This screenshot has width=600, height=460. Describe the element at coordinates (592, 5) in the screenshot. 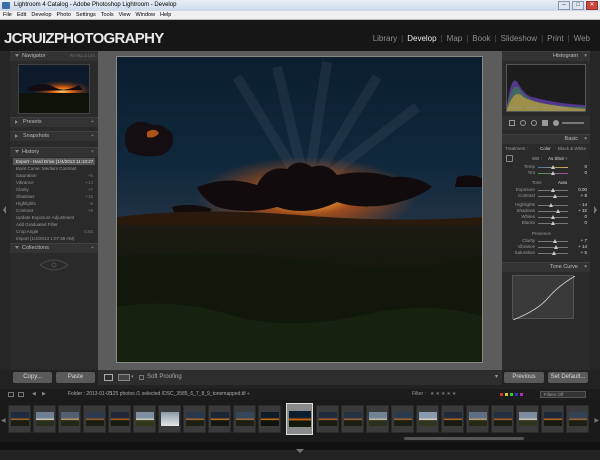

I see `close-icon: ✕` at that location.